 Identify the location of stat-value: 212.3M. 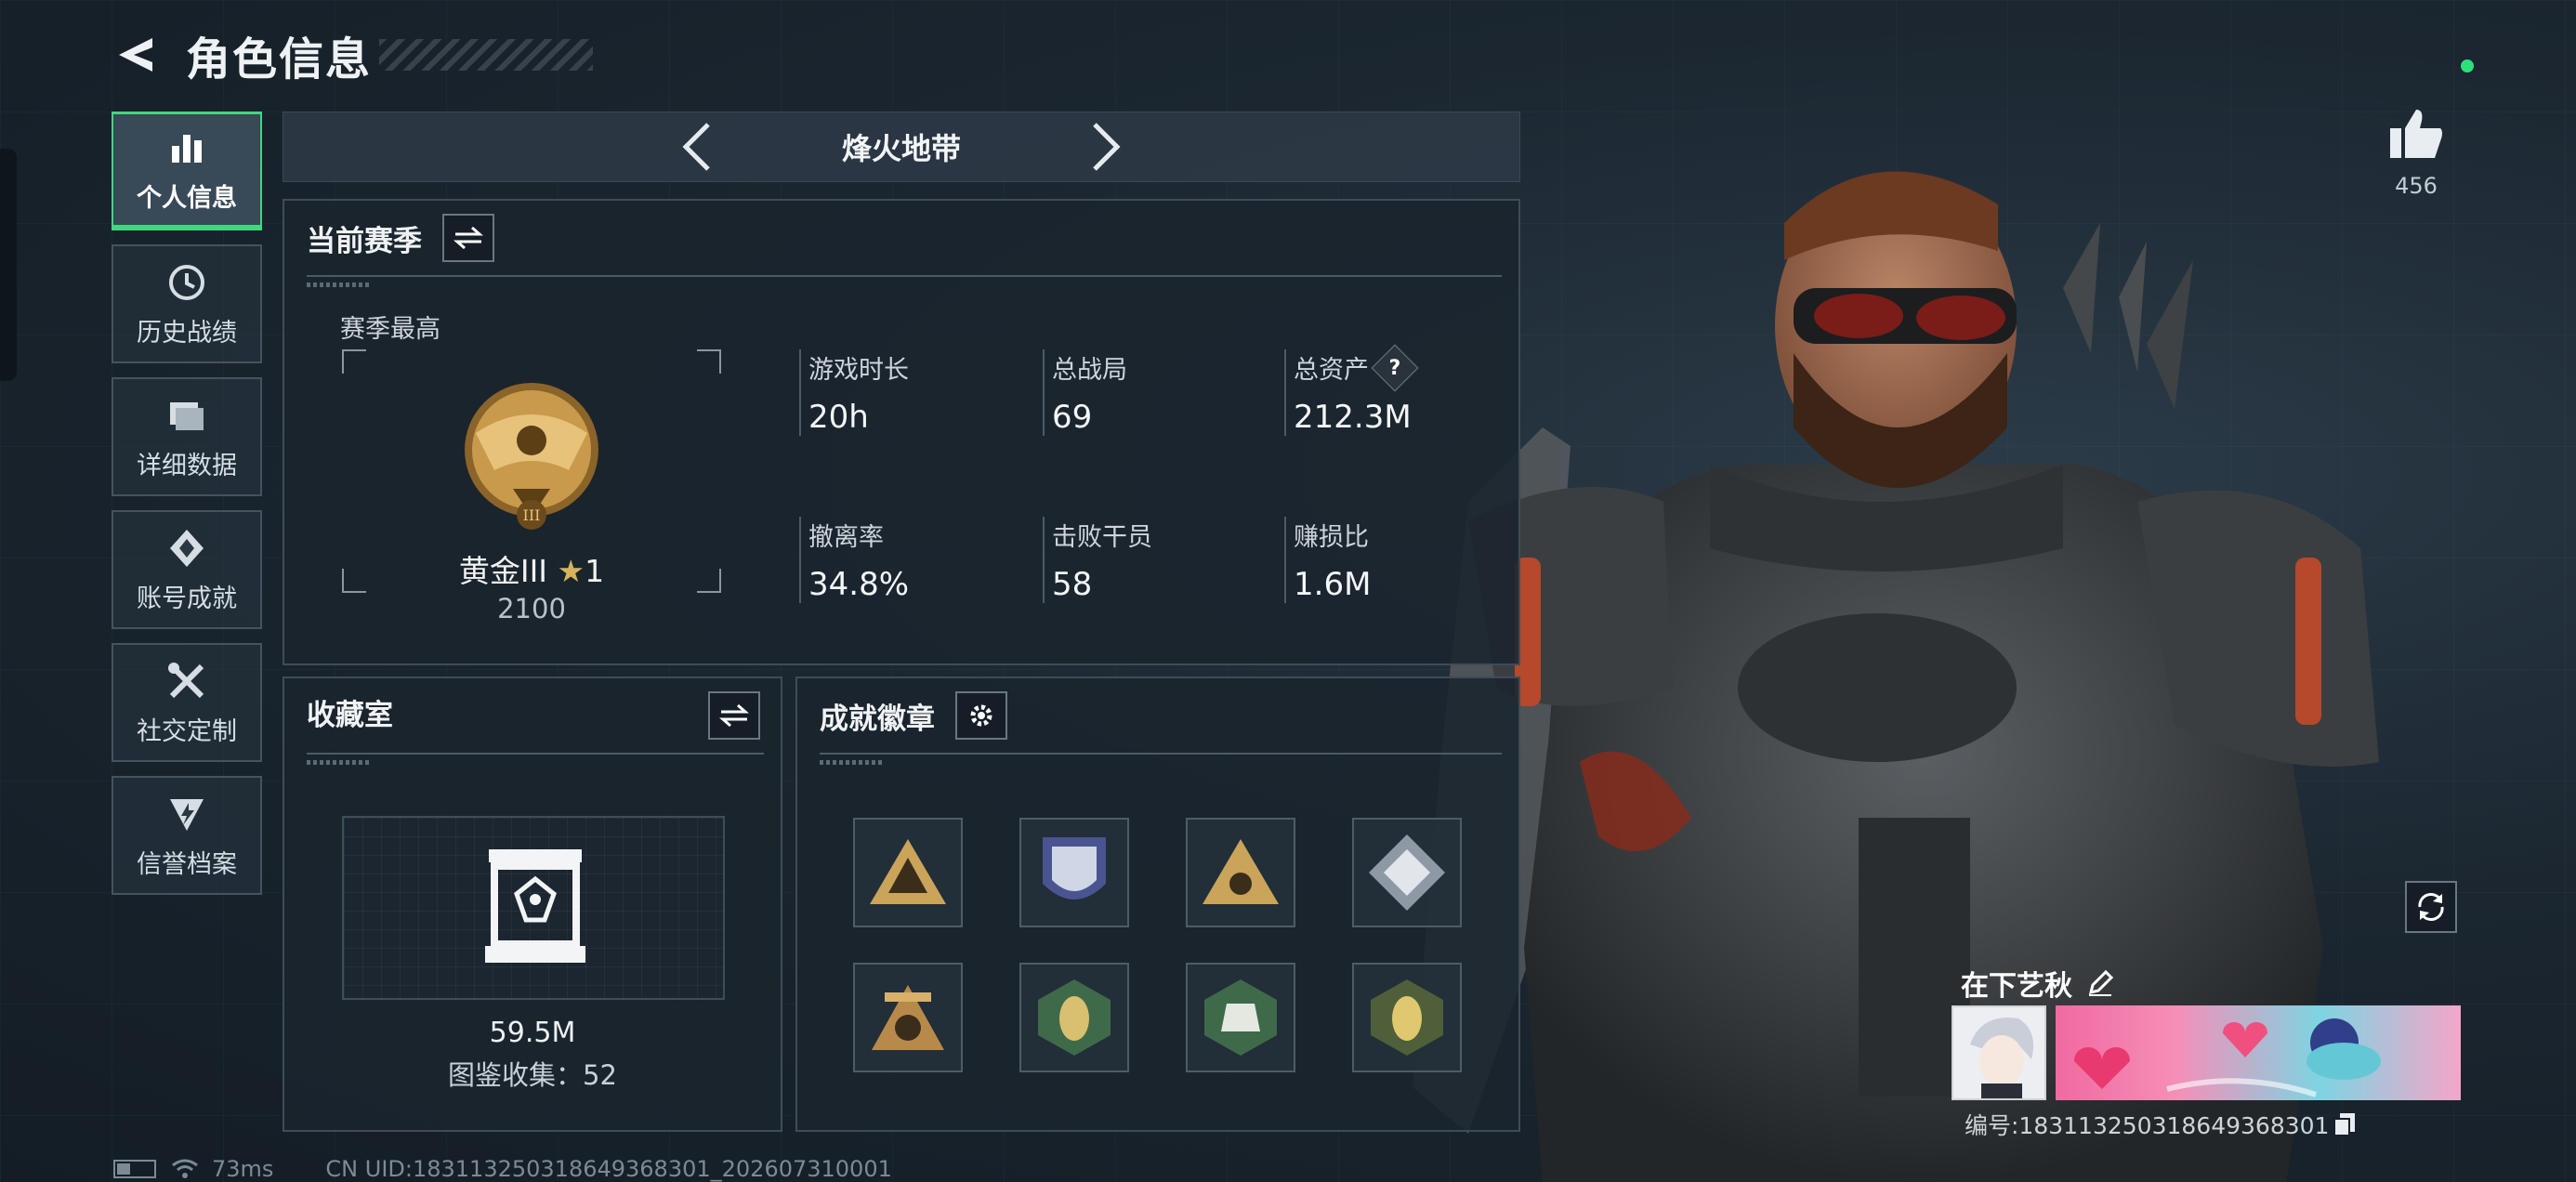
(1353, 417).